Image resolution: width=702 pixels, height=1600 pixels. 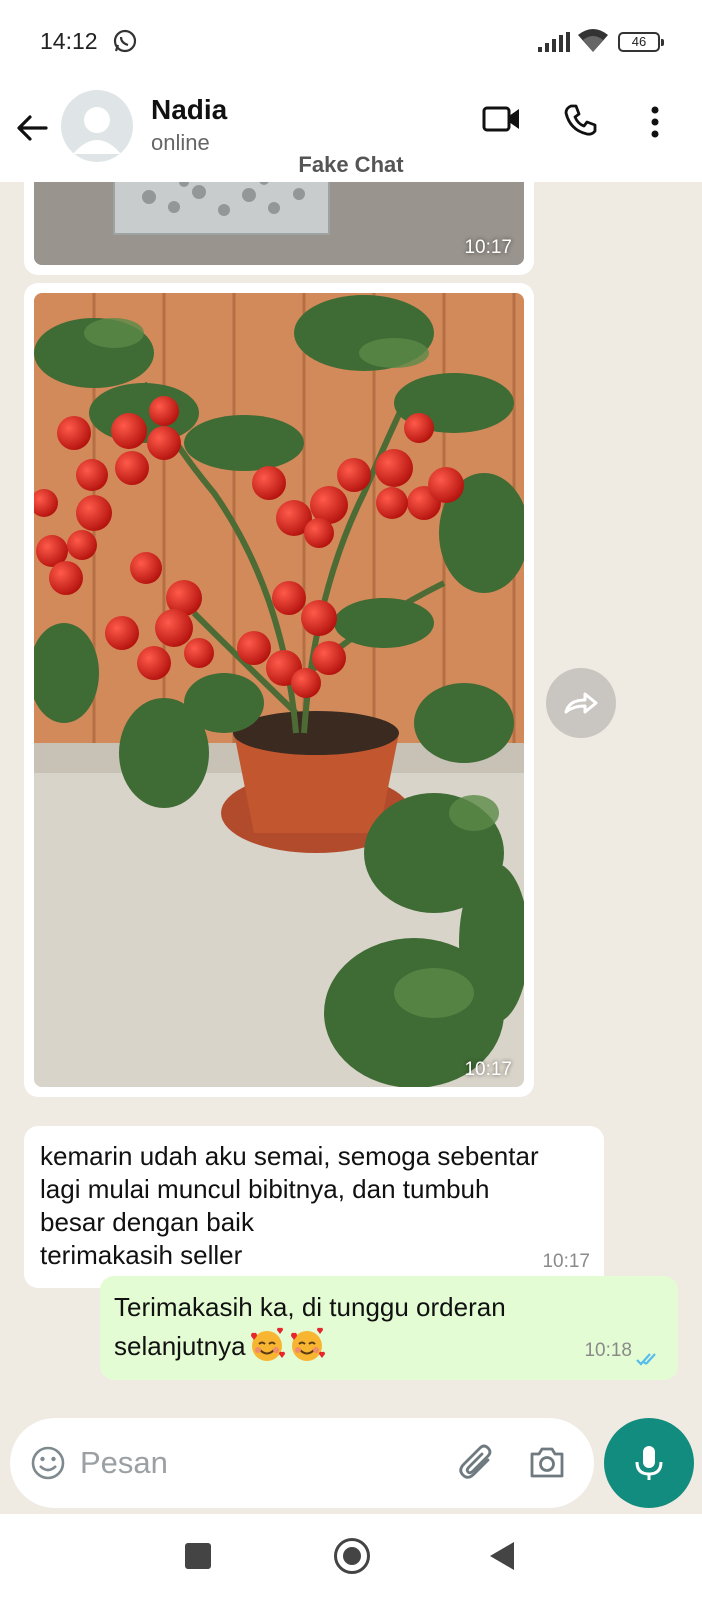 What do you see at coordinates (351, 42) in the screenshot?
I see `status-bar: 14:12 46` at bounding box center [351, 42].